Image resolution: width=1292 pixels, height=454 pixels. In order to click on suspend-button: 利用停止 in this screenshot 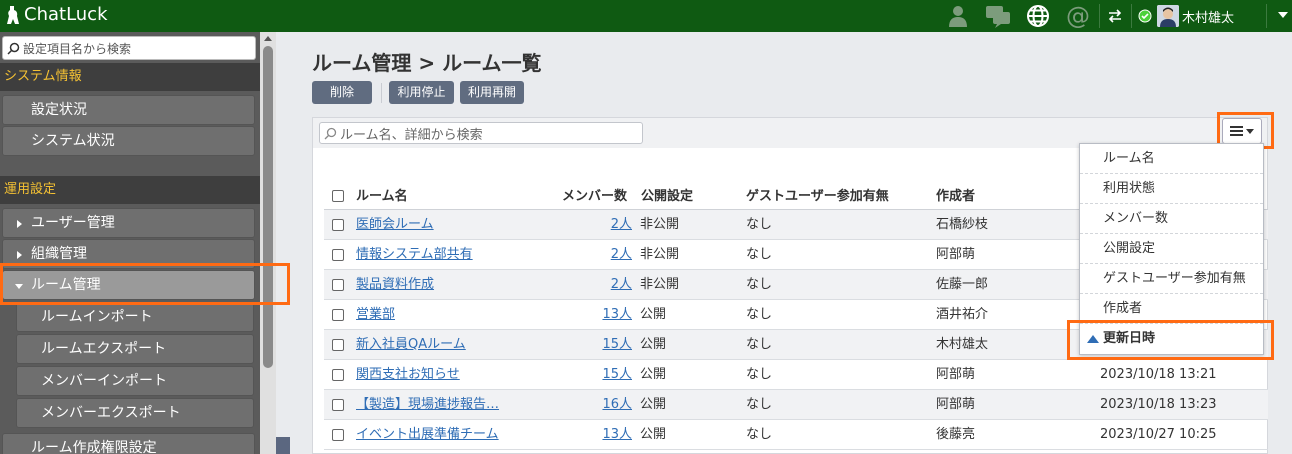, I will do `click(421, 92)`.